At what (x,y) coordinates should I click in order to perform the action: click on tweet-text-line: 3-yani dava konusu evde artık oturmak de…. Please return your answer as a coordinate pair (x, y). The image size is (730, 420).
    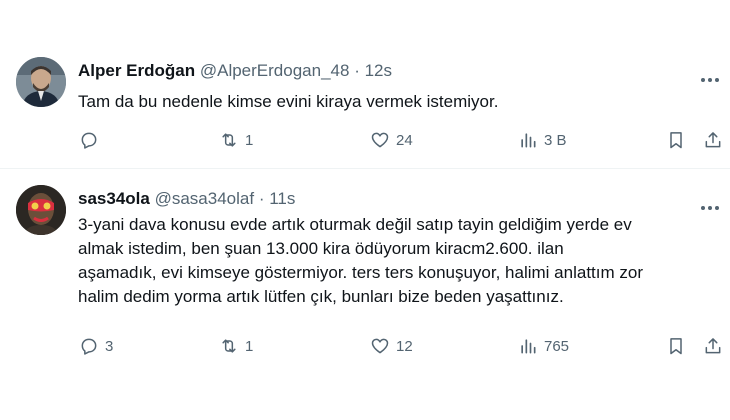
    Looking at the image, I should click on (355, 224).